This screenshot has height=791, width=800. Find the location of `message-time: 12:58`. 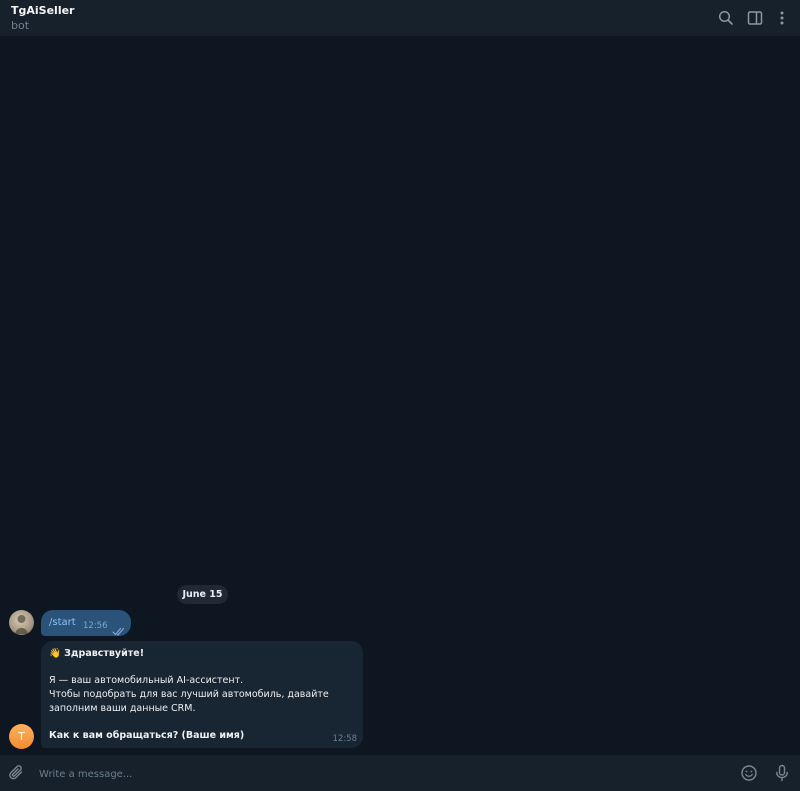

message-time: 12:58 is located at coordinates (345, 739).